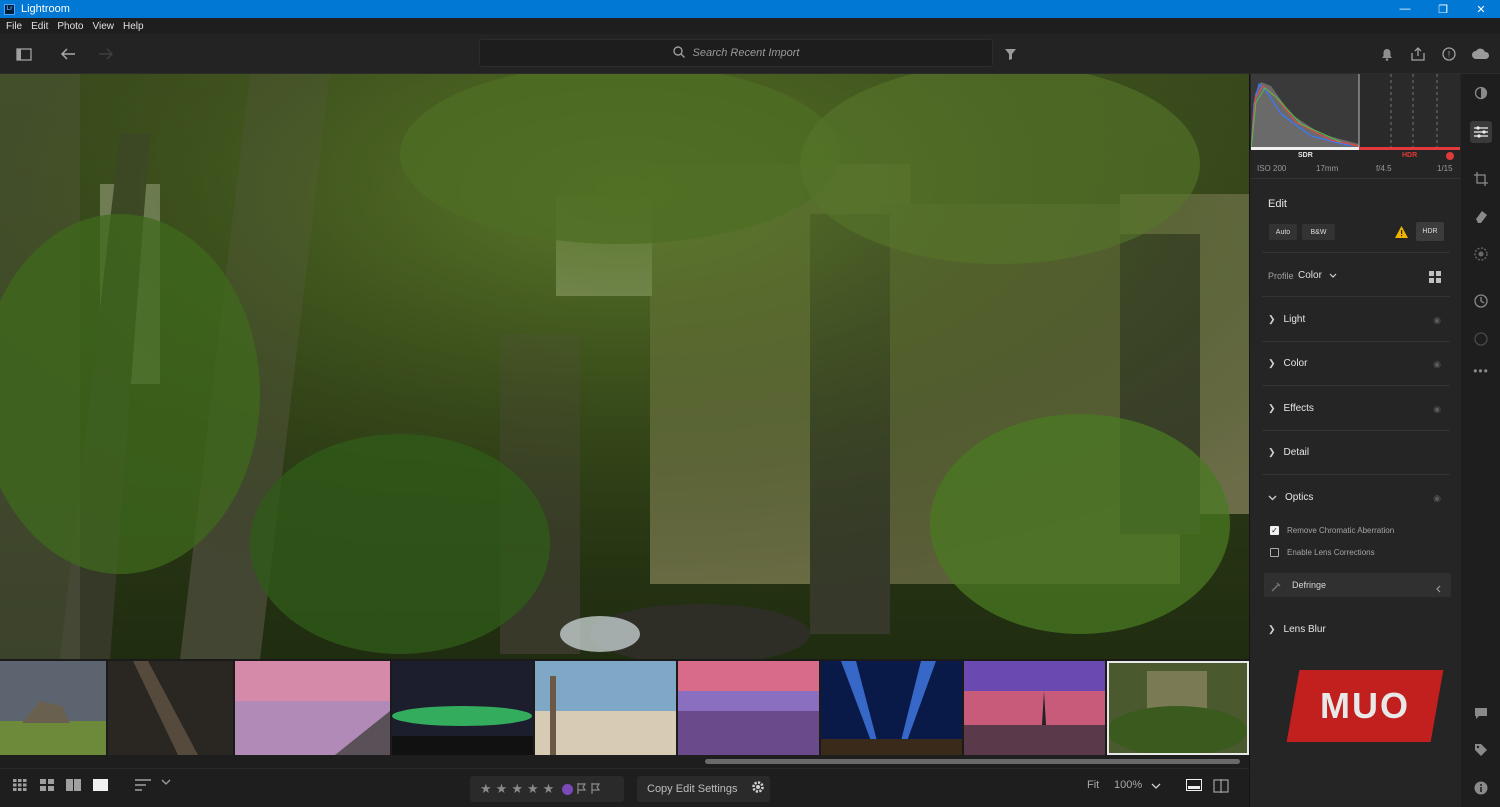 Image resolution: width=1500 pixels, height=807 pixels. I want to click on maximize-button: ❐, so click(1443, 9).